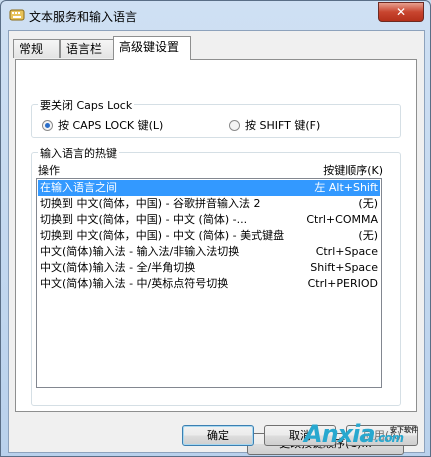  I want to click on hotkeys-group-label: 输入语言的热键, so click(78, 153).